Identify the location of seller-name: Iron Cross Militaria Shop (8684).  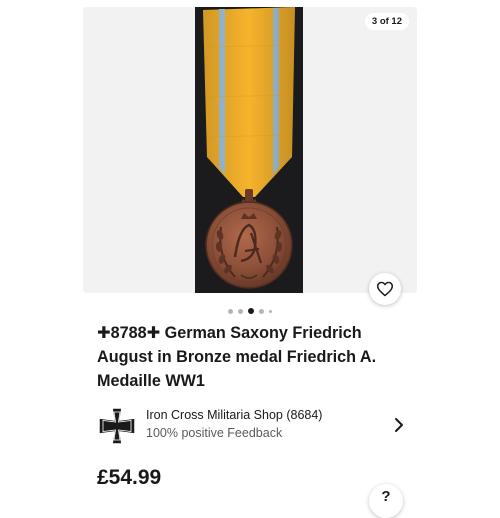
(234, 415).